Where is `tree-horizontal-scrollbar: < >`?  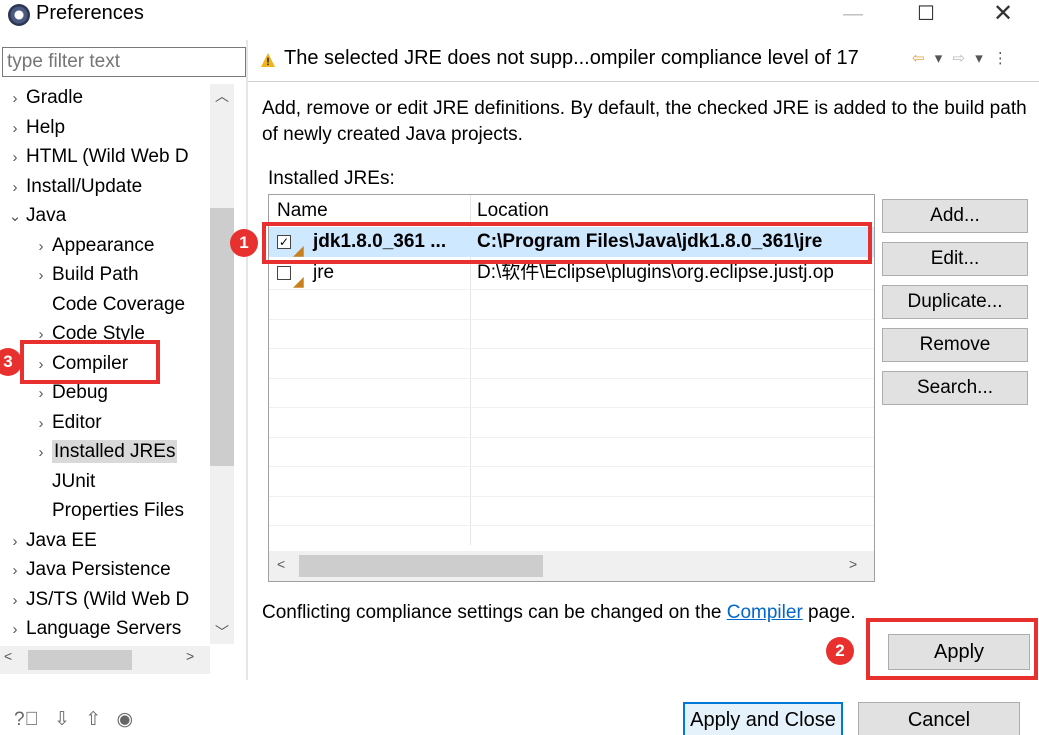 tree-horizontal-scrollbar: < > is located at coordinates (105, 660).